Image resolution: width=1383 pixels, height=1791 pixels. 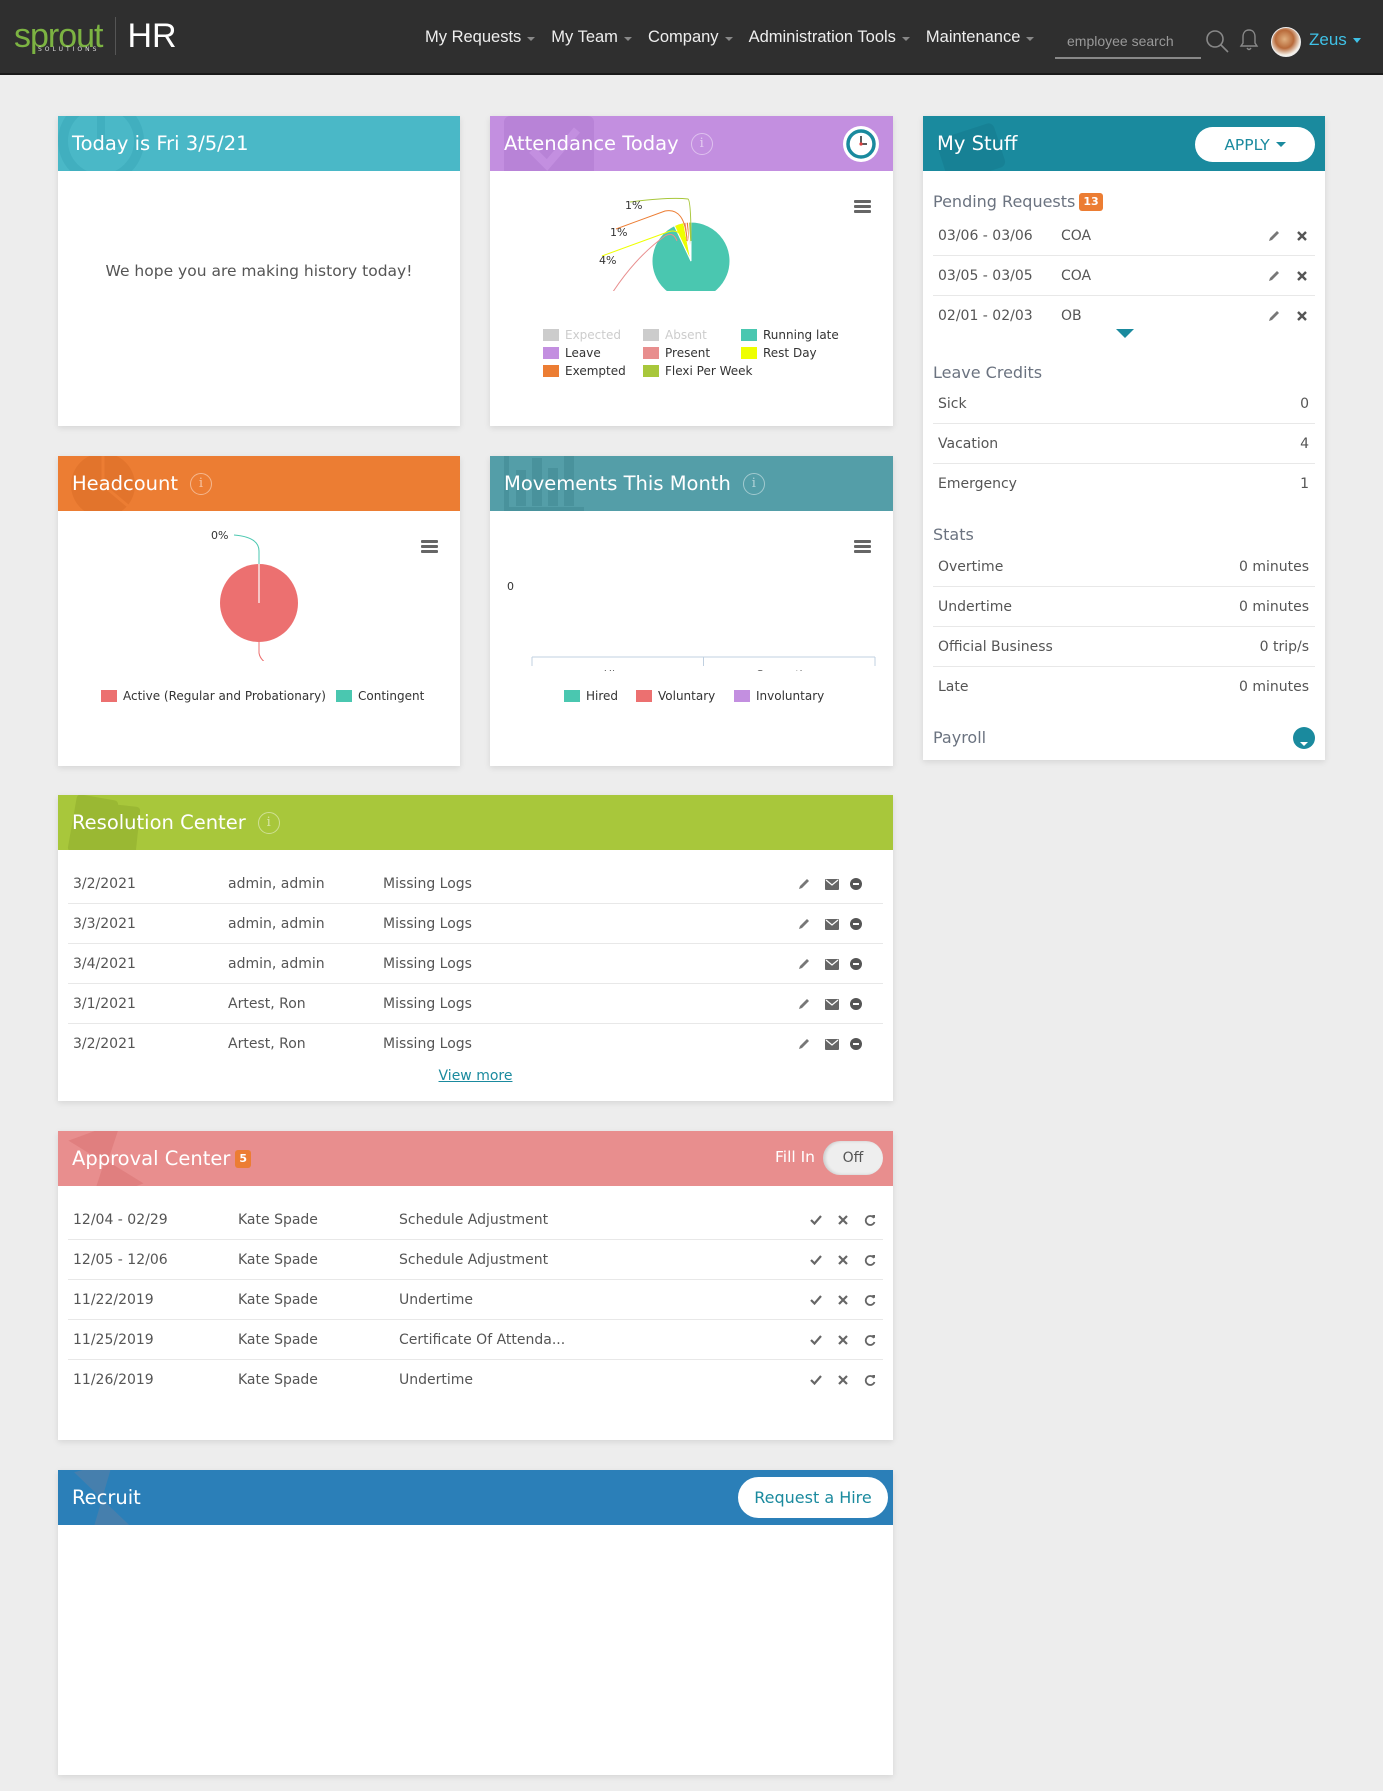 I want to click on request-type: COA, so click(x=1076, y=235).